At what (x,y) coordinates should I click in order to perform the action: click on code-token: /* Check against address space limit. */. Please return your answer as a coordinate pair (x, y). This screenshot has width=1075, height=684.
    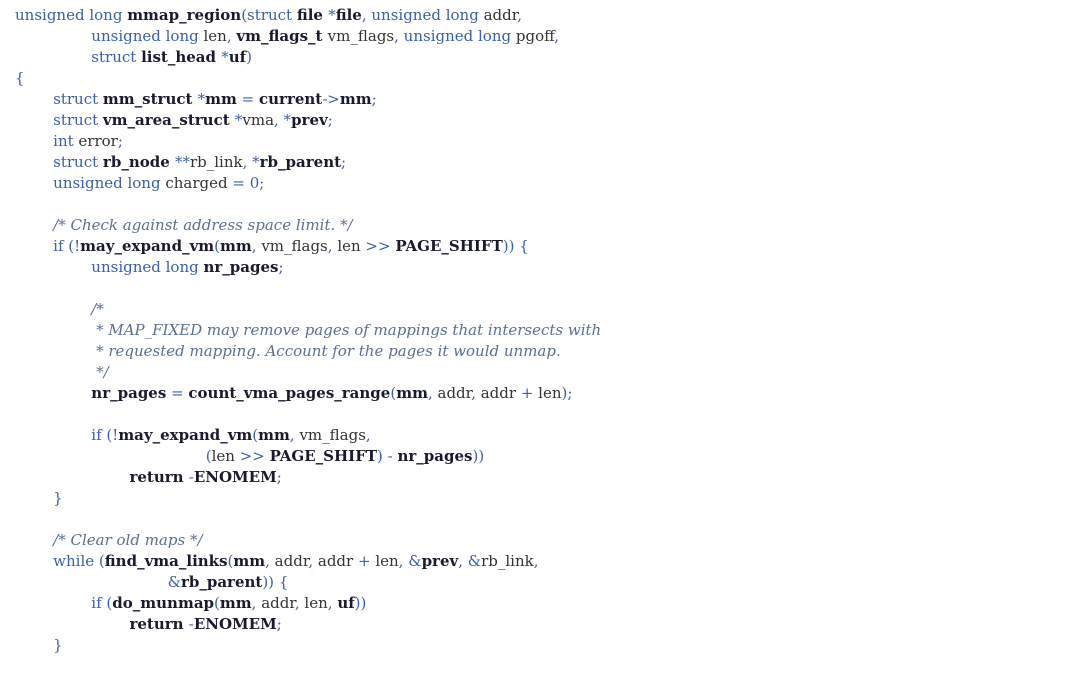
    Looking at the image, I should click on (203, 225).